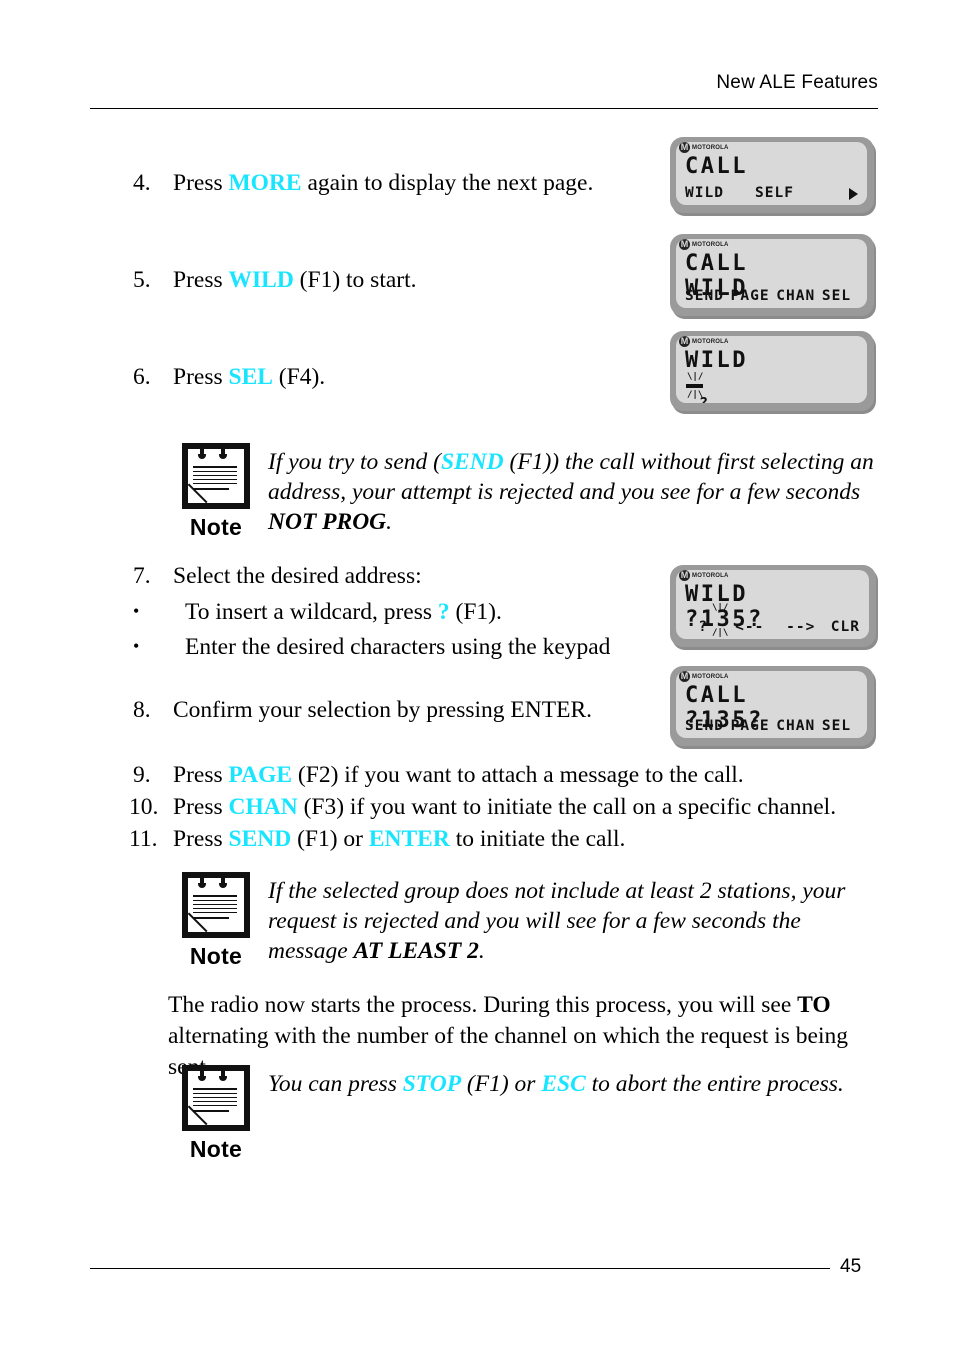  I want to click on note-1-message: NOT PROG, so click(327, 522).